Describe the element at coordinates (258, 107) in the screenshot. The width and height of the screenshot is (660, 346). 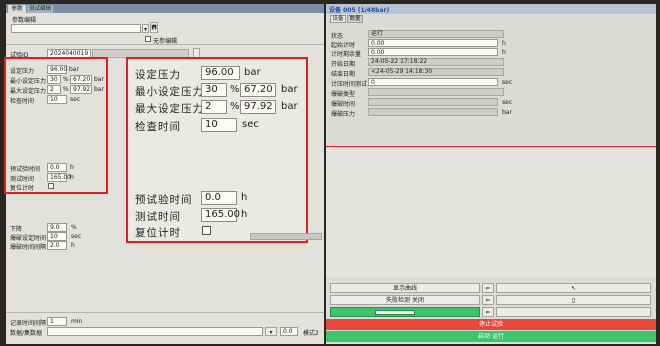
I see `zoom-max-value-field: 97.92` at that location.